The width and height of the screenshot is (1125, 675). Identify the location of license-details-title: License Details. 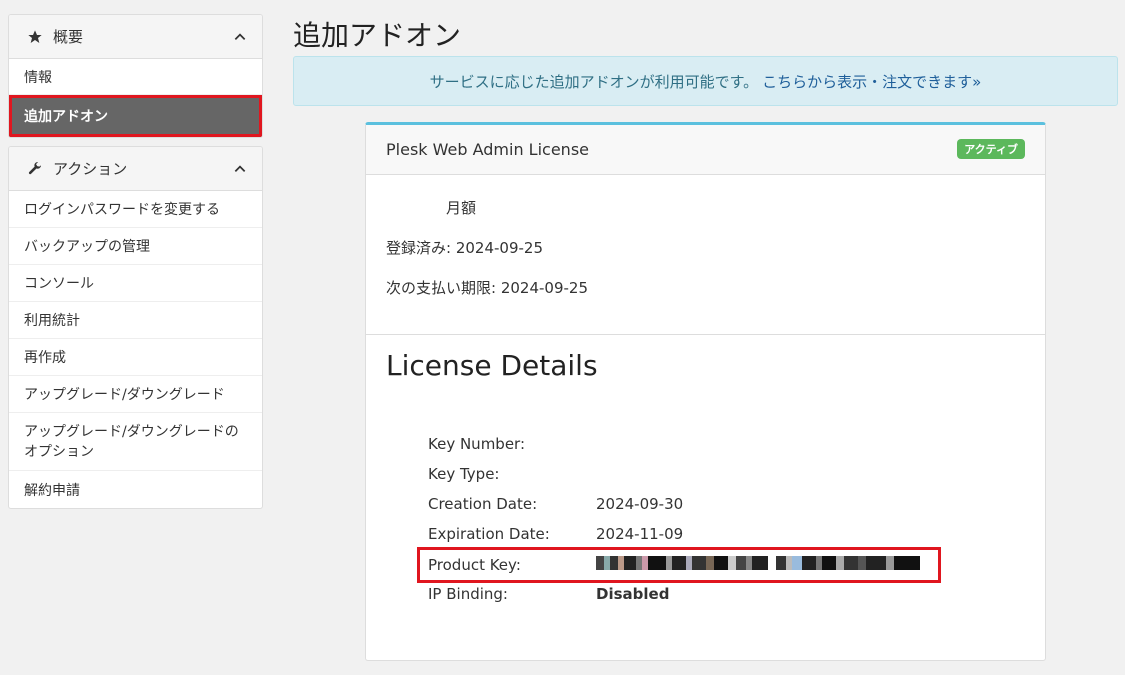
(492, 365).